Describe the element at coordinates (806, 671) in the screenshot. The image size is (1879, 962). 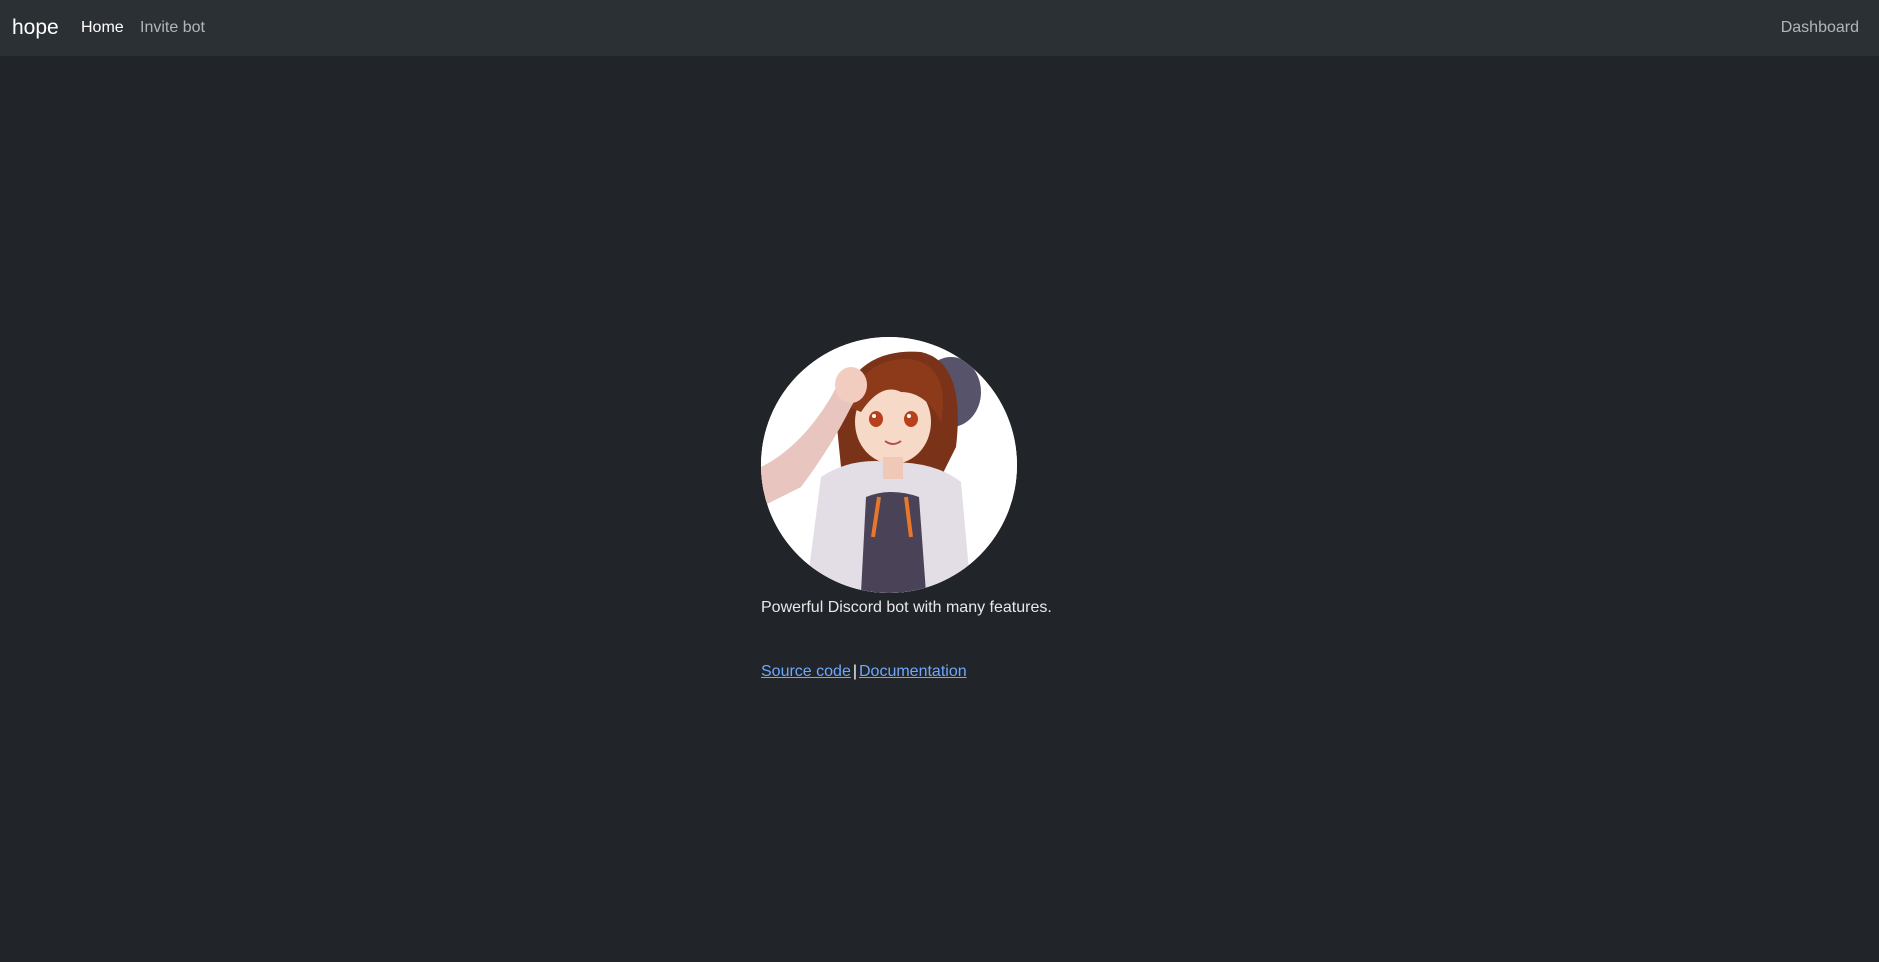
I see `source-code-link: Source code` at that location.